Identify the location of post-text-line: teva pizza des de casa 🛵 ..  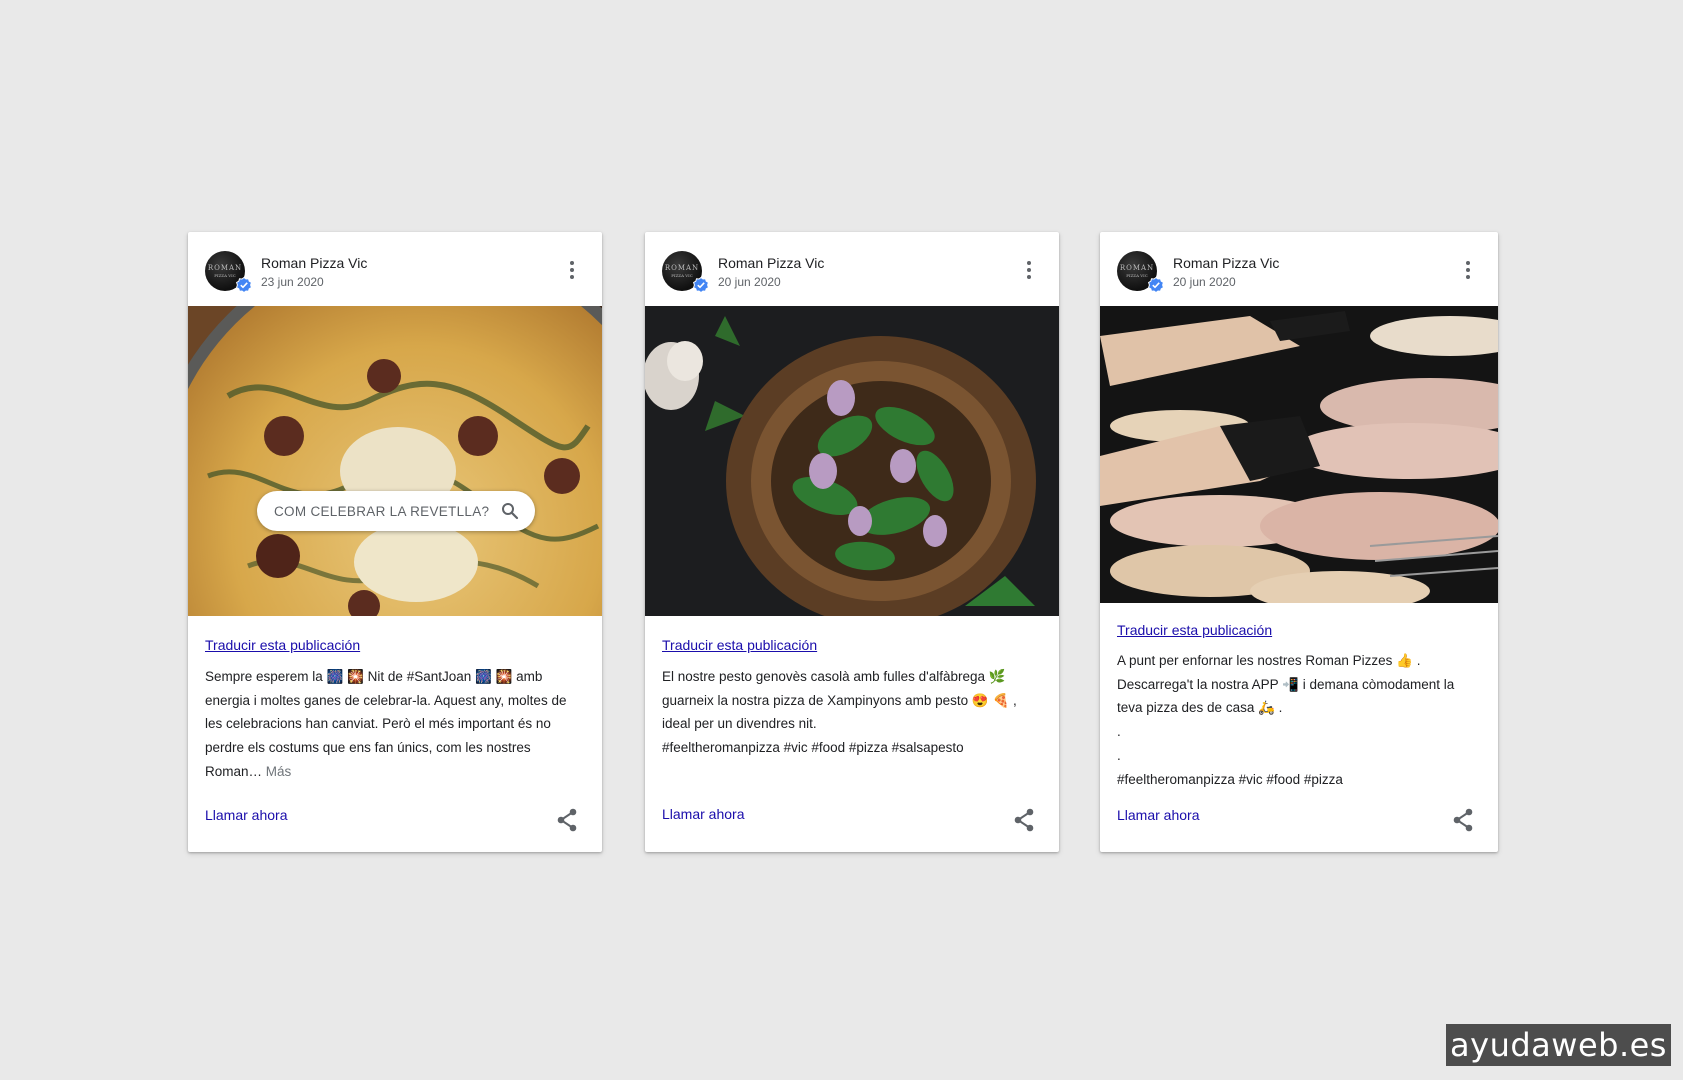
(1200, 708).